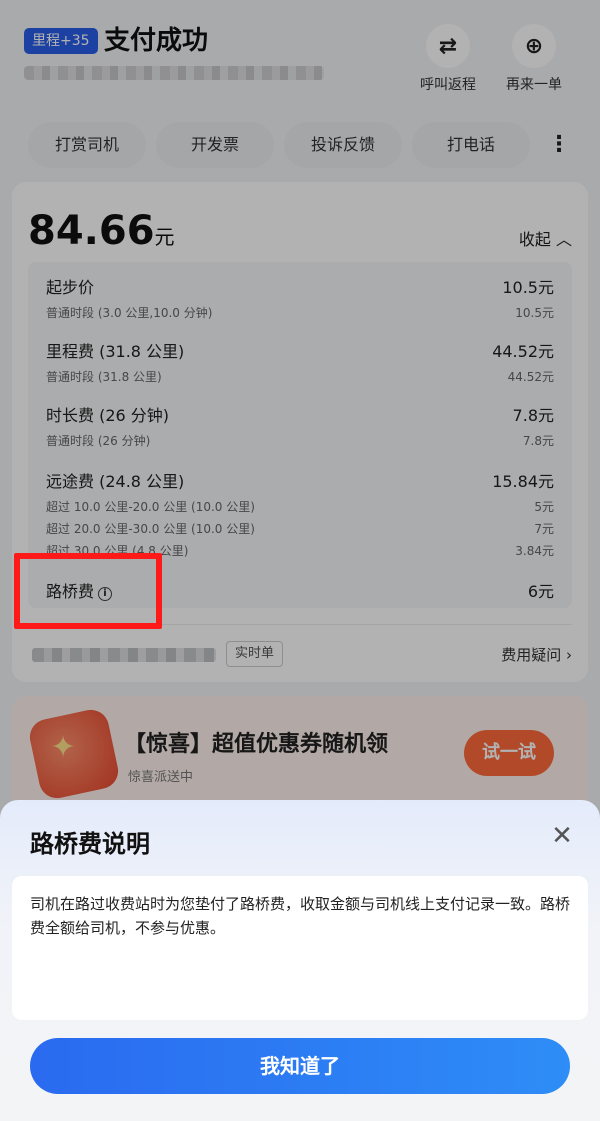  I want to click on highlight-annotation, so click(88, 591).